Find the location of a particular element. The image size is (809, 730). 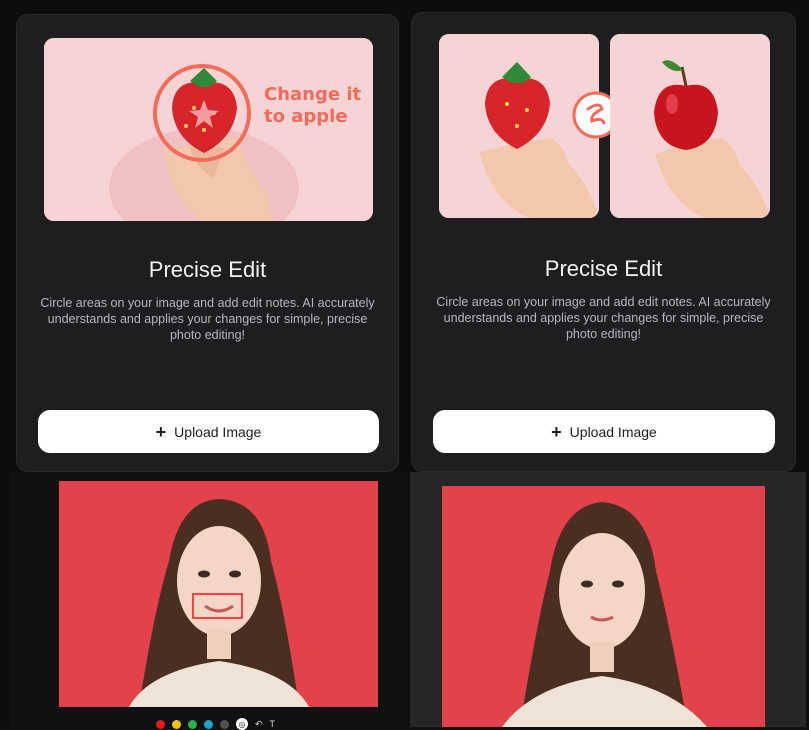

upload-image-button-2: + Upload Image is located at coordinates (604, 431).